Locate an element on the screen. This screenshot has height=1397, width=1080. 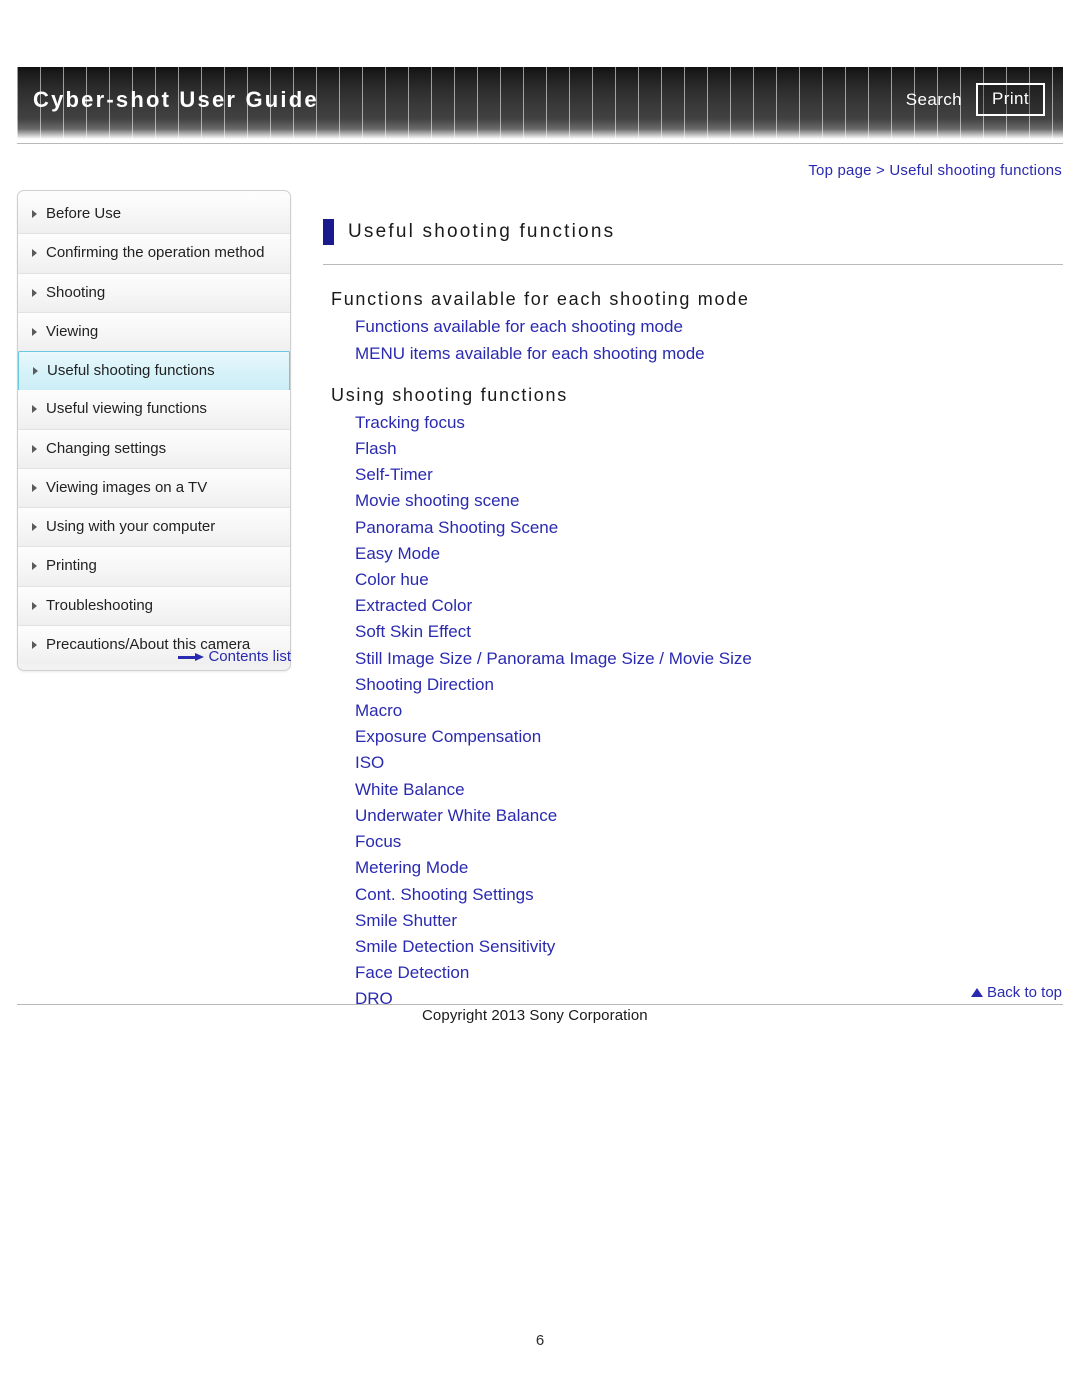
list-item: White Balance is located at coordinates (709, 790).